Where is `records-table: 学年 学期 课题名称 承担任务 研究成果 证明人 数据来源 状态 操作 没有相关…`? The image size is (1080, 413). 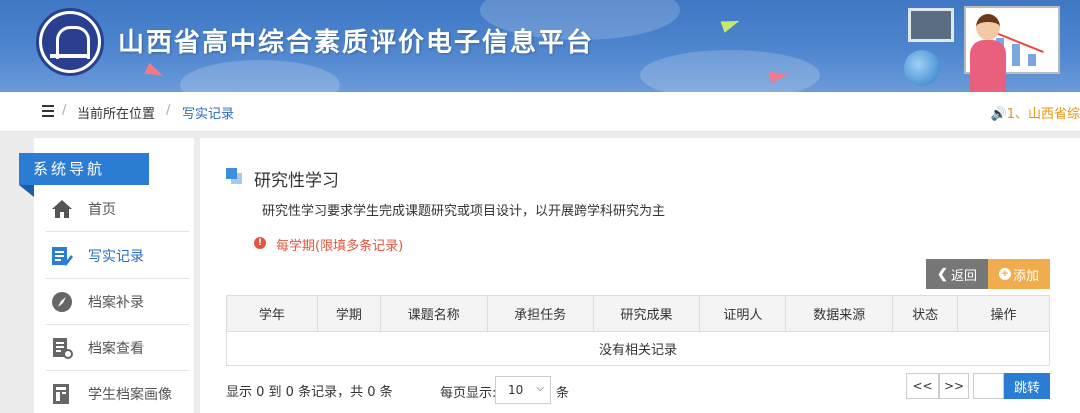
records-table: 学年 学期 课题名称 承担任务 研究成果 证明人 数据来源 状态 操作 没有相关… is located at coordinates (638, 330).